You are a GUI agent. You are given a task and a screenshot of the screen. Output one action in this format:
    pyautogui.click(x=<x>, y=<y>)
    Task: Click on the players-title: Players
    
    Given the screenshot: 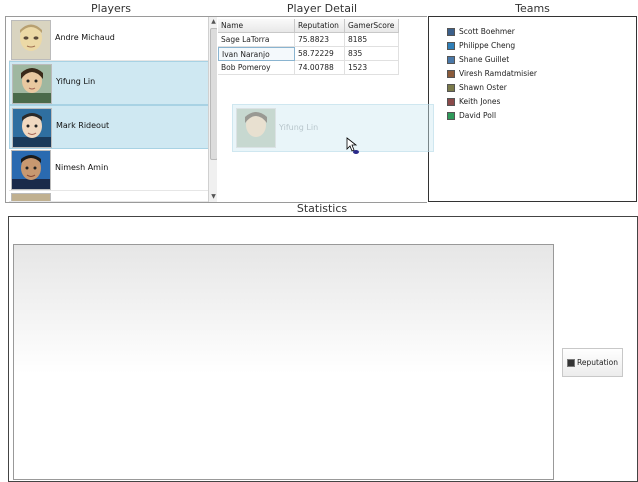 What is the action you would take?
    pyautogui.click(x=111, y=8)
    